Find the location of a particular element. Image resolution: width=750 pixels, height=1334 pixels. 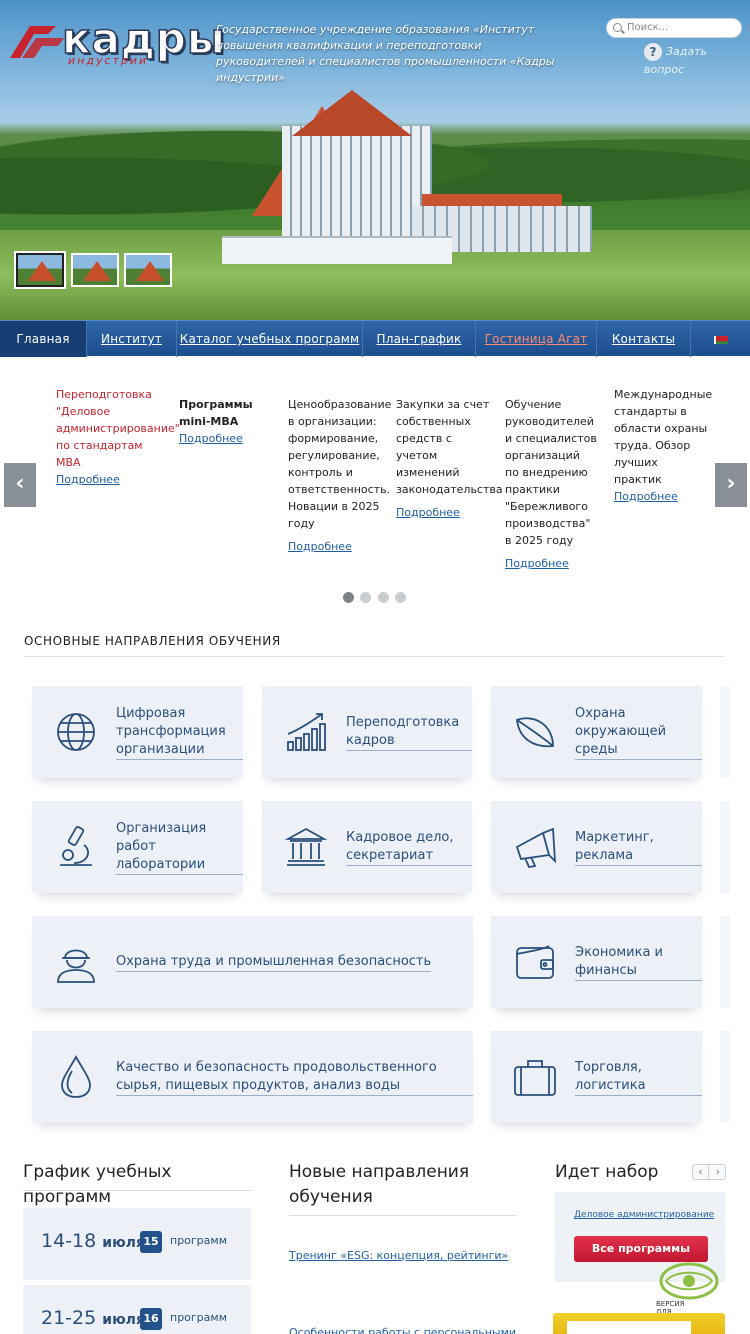

direction-tile: Охрана окружающей среды is located at coordinates (596, 732).